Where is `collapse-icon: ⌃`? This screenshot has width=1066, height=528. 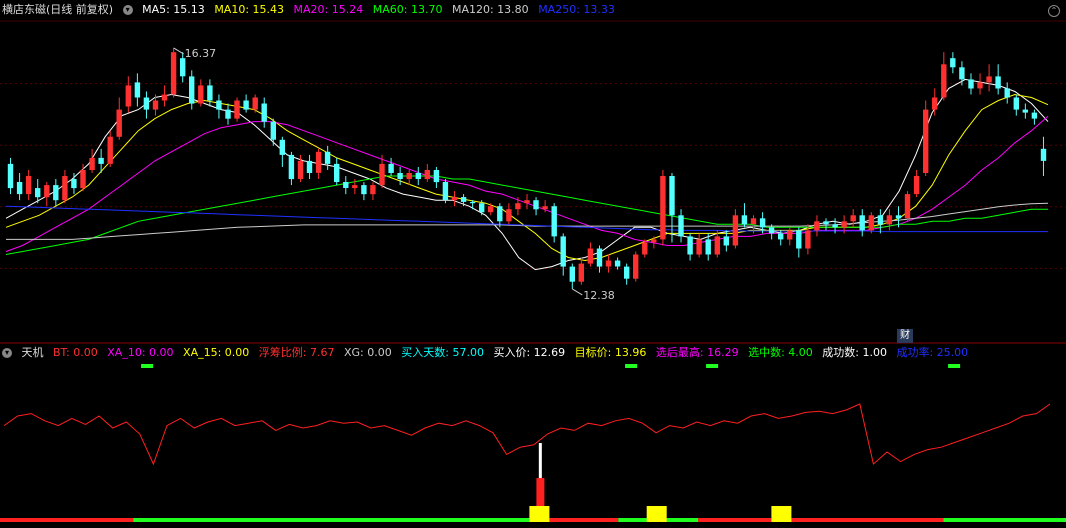
collapse-icon: ⌃ is located at coordinates (1054, 11).